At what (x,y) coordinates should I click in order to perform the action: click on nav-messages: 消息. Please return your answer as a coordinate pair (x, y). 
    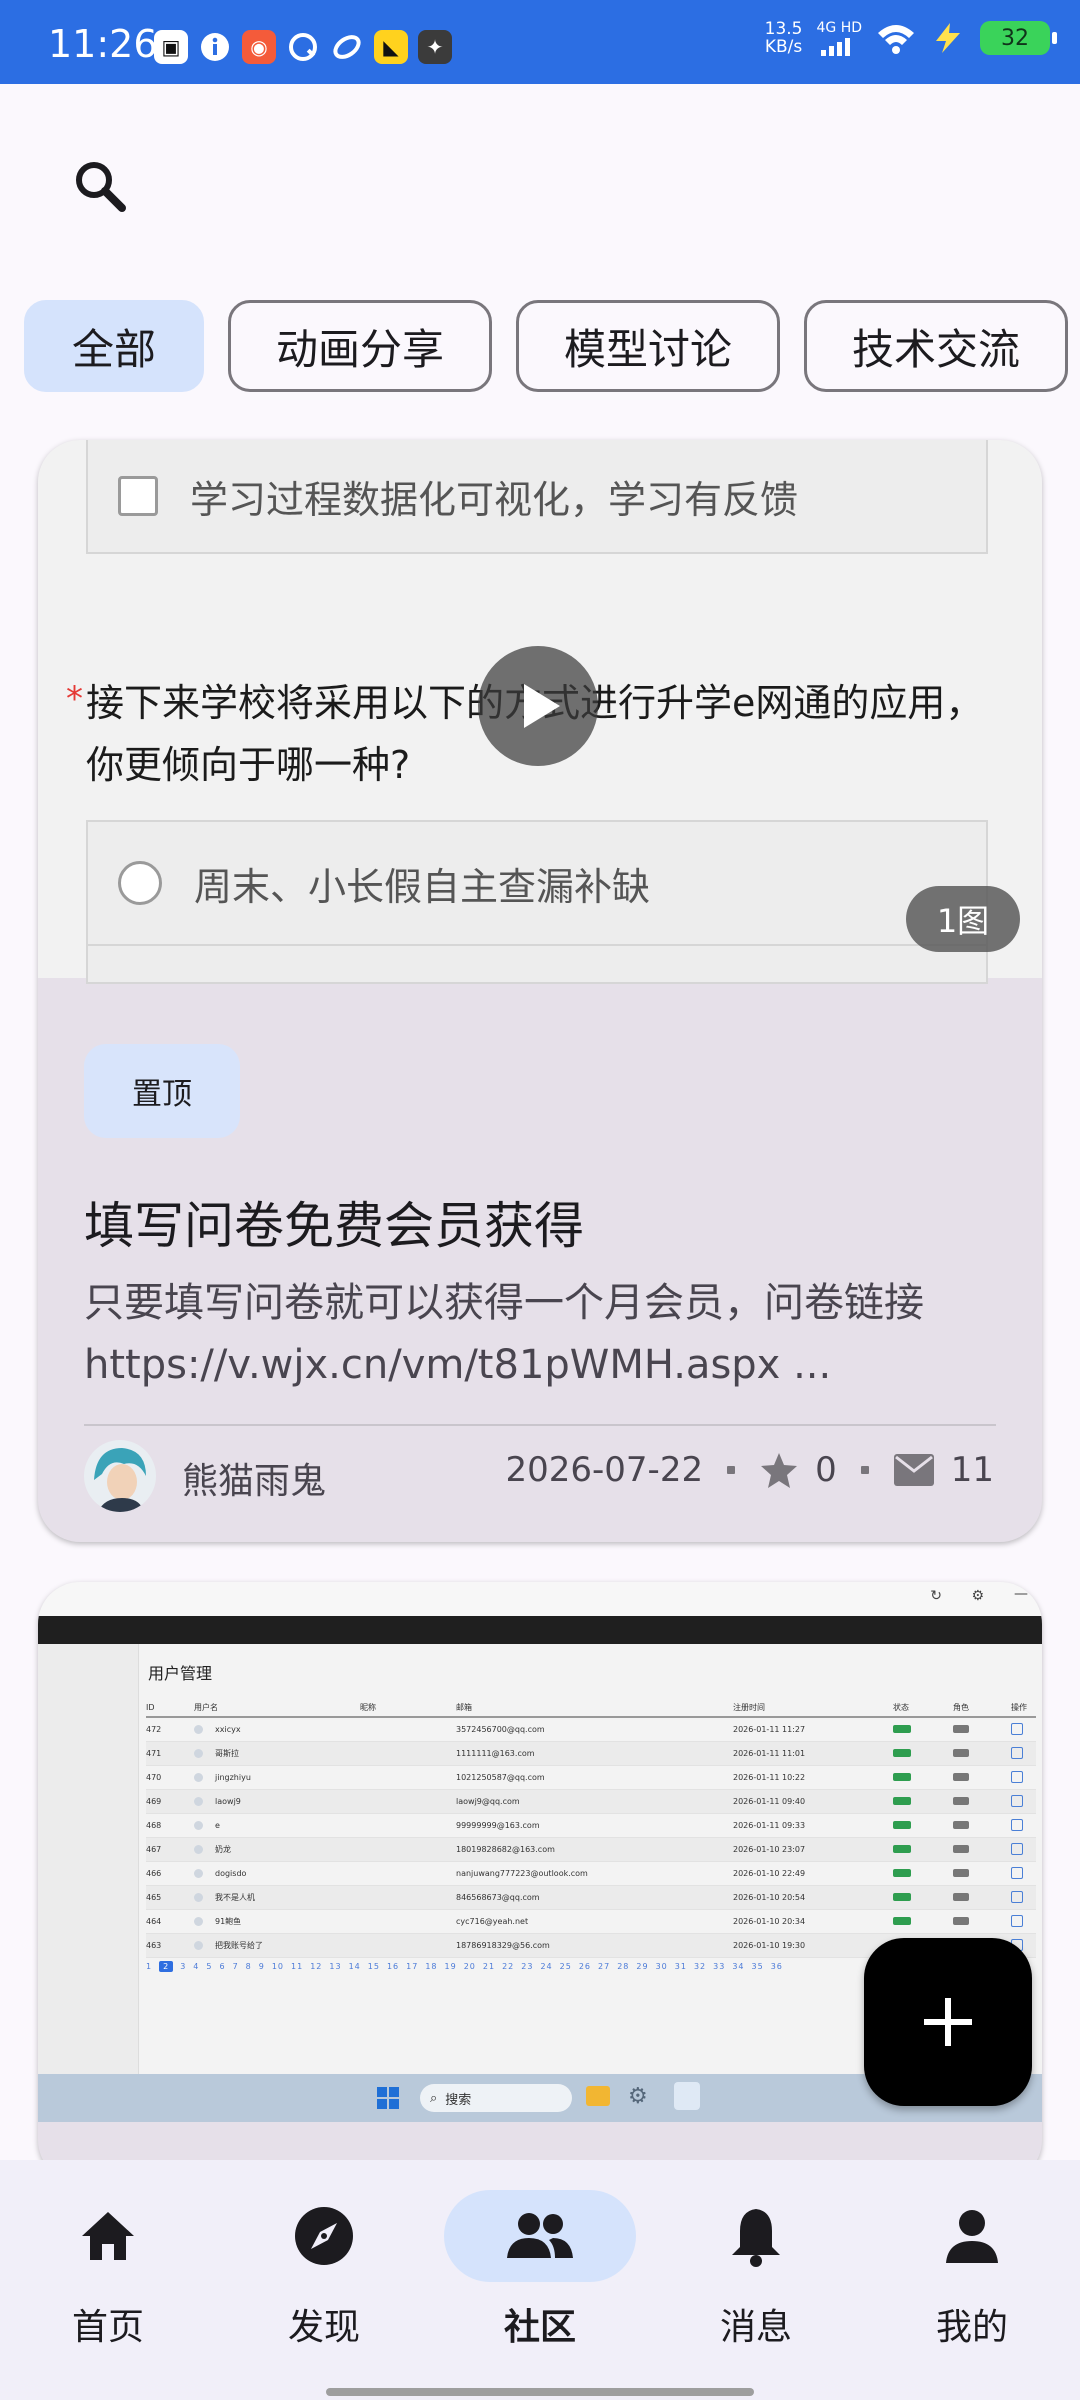
    Looking at the image, I should click on (756, 2270).